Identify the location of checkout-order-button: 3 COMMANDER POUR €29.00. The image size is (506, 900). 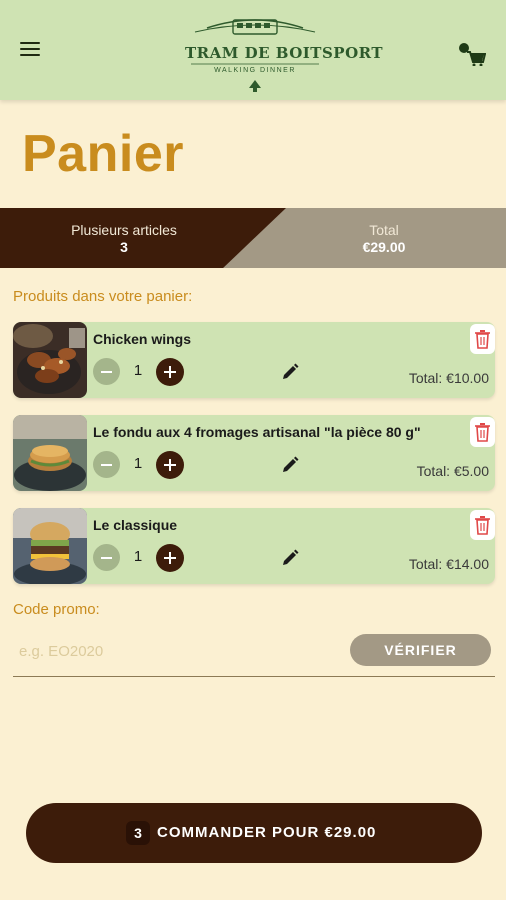
(254, 833).